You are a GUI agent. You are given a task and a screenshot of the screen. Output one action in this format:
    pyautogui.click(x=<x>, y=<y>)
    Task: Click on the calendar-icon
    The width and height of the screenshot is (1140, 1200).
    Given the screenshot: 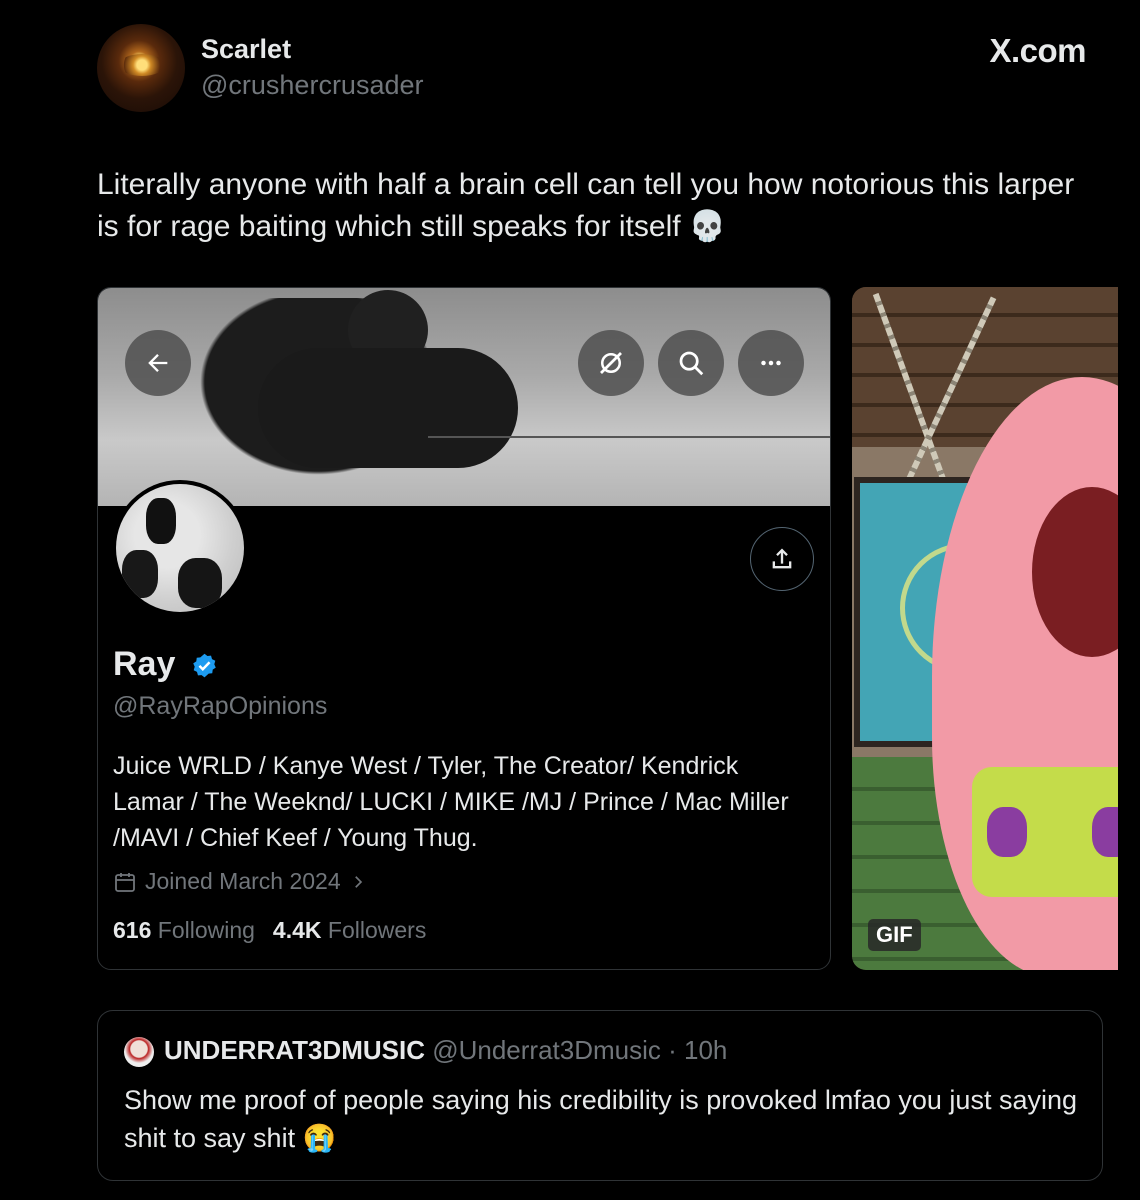 What is the action you would take?
    pyautogui.click(x=125, y=882)
    